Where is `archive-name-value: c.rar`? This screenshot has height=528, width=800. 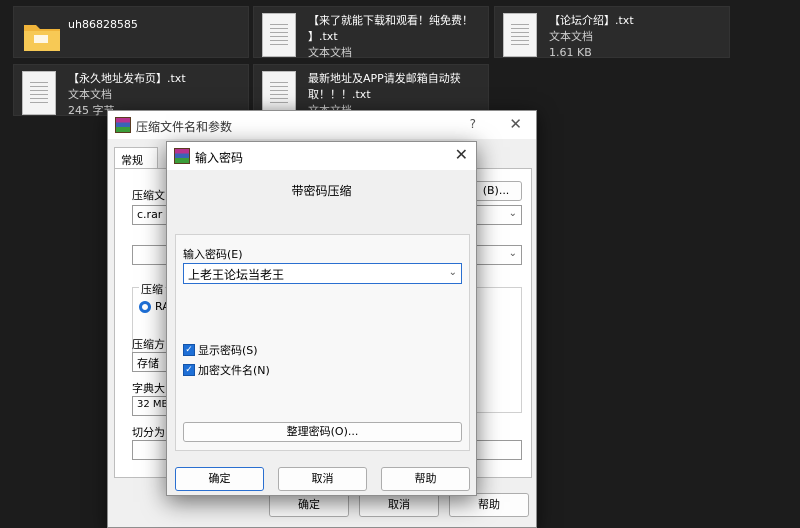
archive-name-value: c.rar is located at coordinates (150, 214).